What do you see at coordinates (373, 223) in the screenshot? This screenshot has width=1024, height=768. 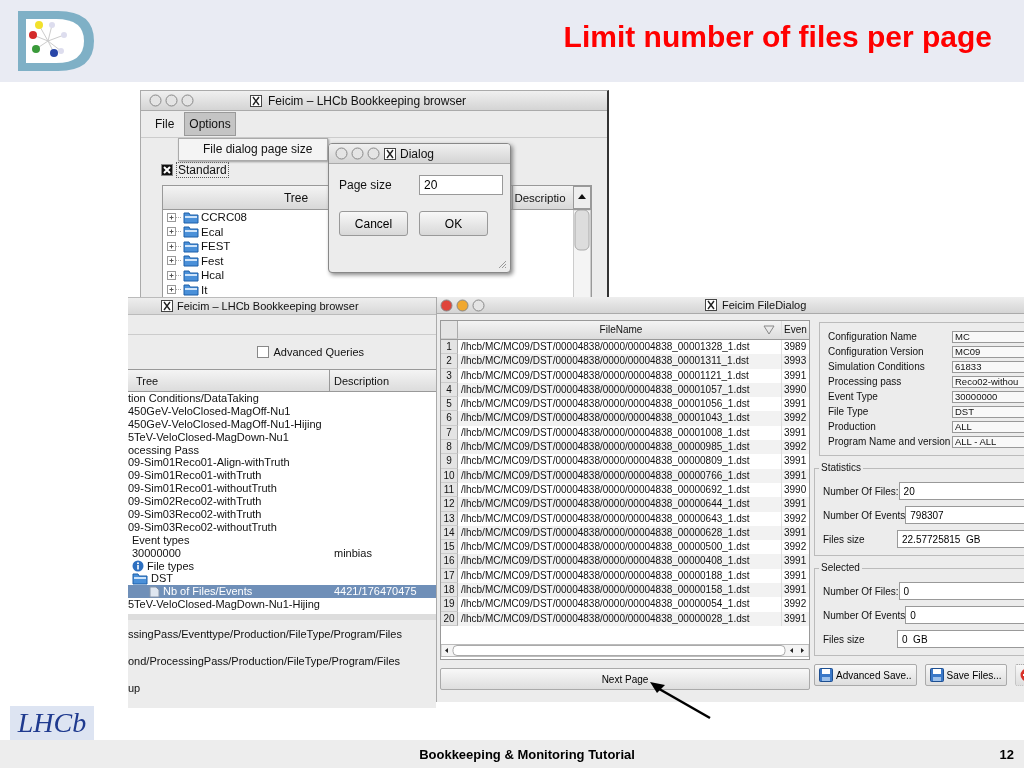 I see `dialog-button: Cancel` at bounding box center [373, 223].